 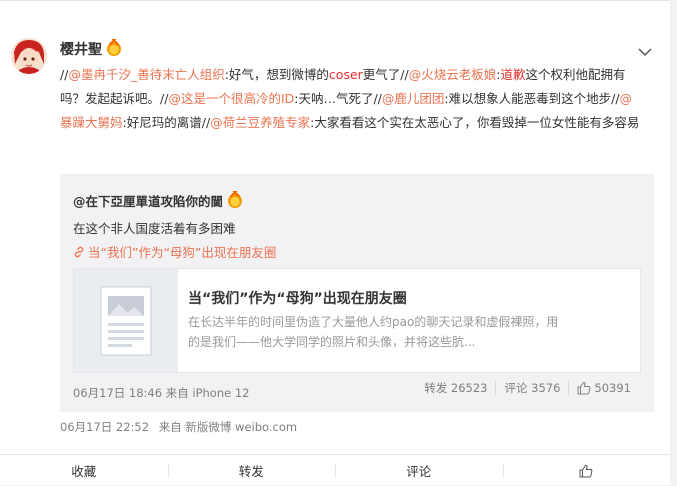 I want to click on highlighted-text: 道歉, so click(x=513, y=74).